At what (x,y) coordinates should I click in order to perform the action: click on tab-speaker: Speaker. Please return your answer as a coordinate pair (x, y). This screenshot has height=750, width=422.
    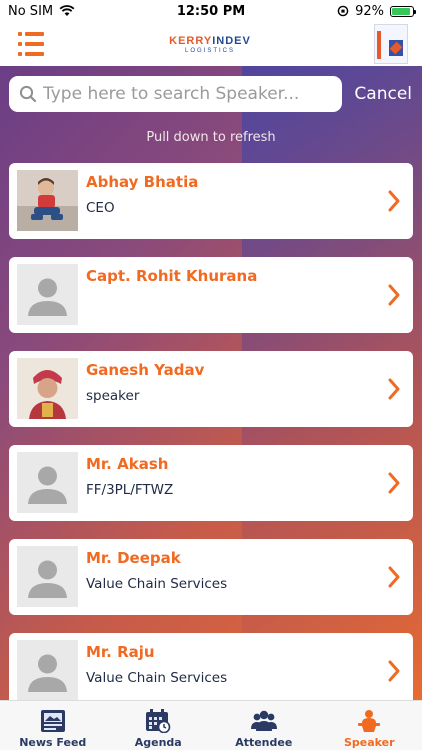
    Looking at the image, I should click on (369, 725).